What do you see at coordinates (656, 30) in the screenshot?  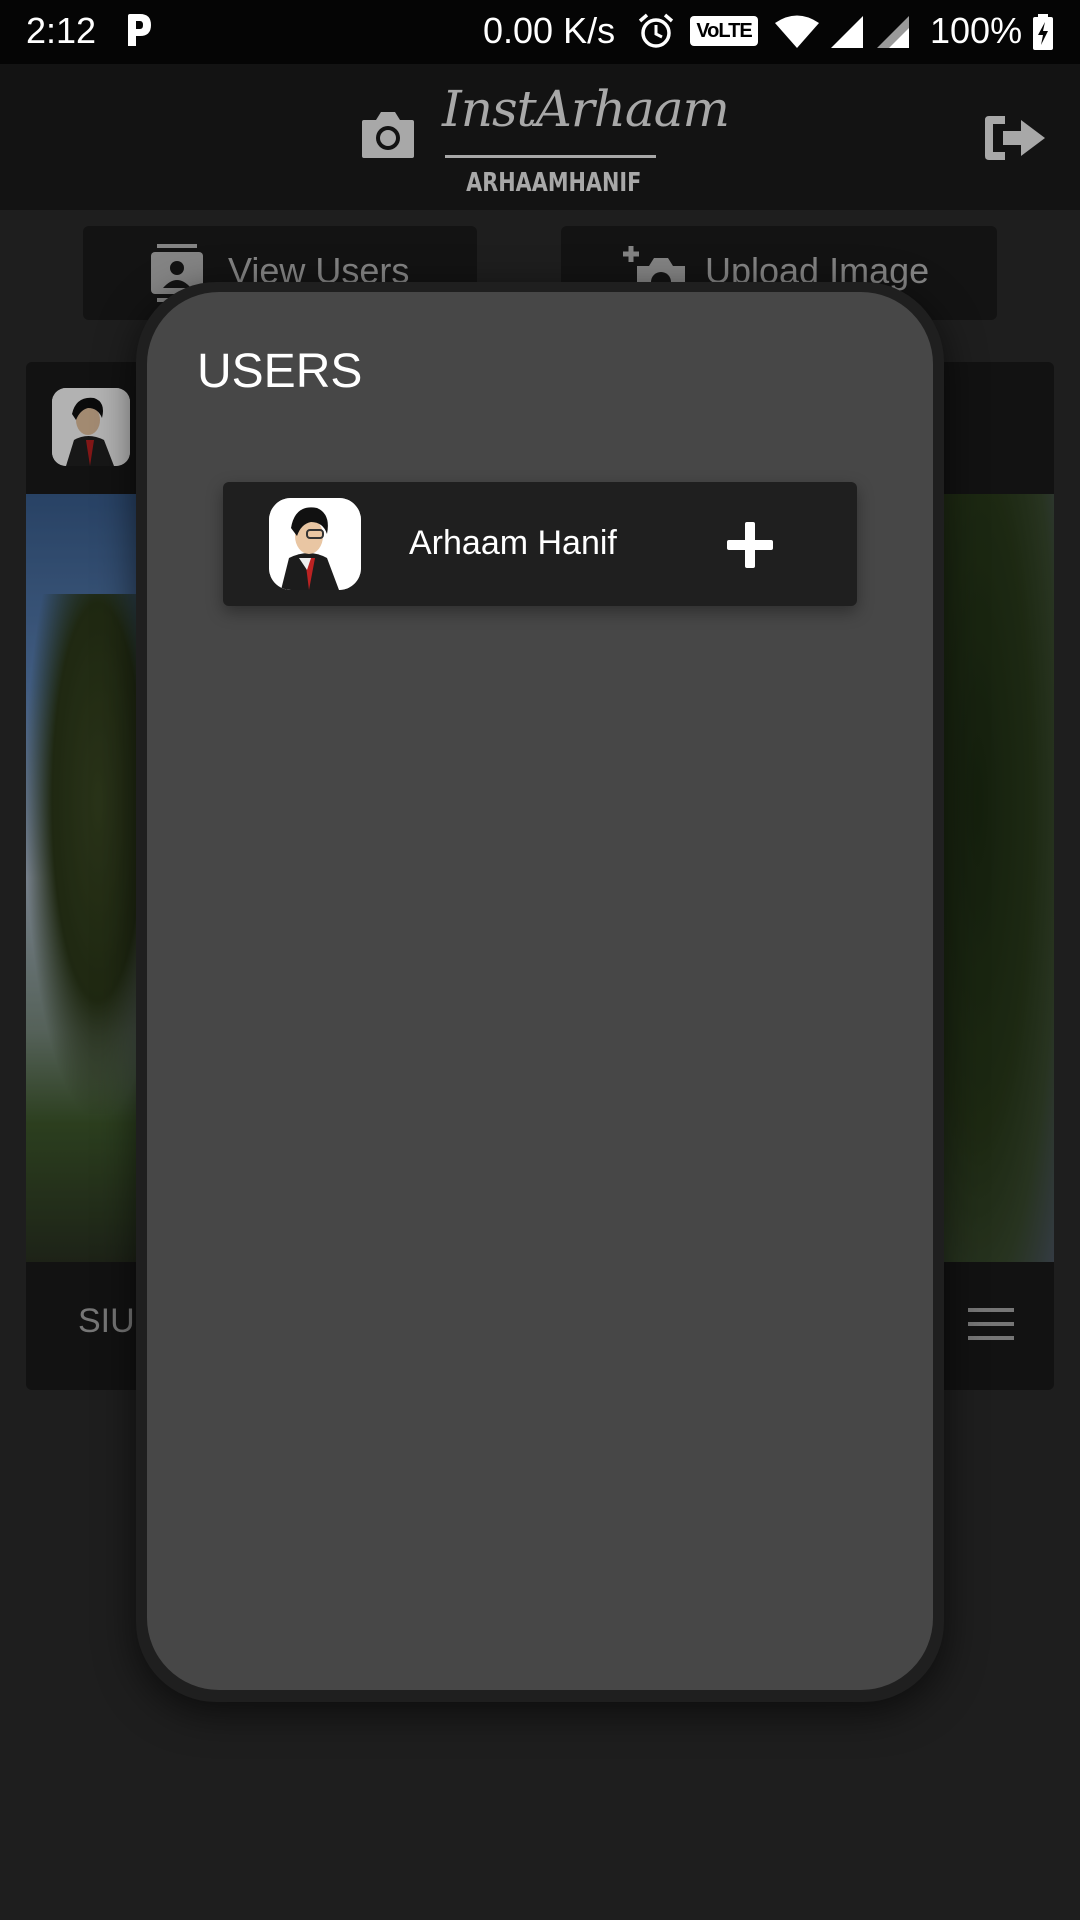 I see `alarm-icon` at bounding box center [656, 30].